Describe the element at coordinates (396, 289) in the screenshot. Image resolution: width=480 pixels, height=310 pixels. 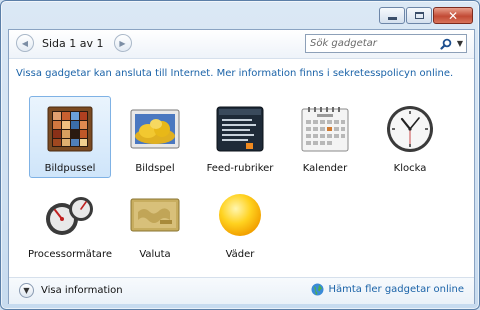
I see `get-more-label: Hämta fler gadgetar online` at that location.